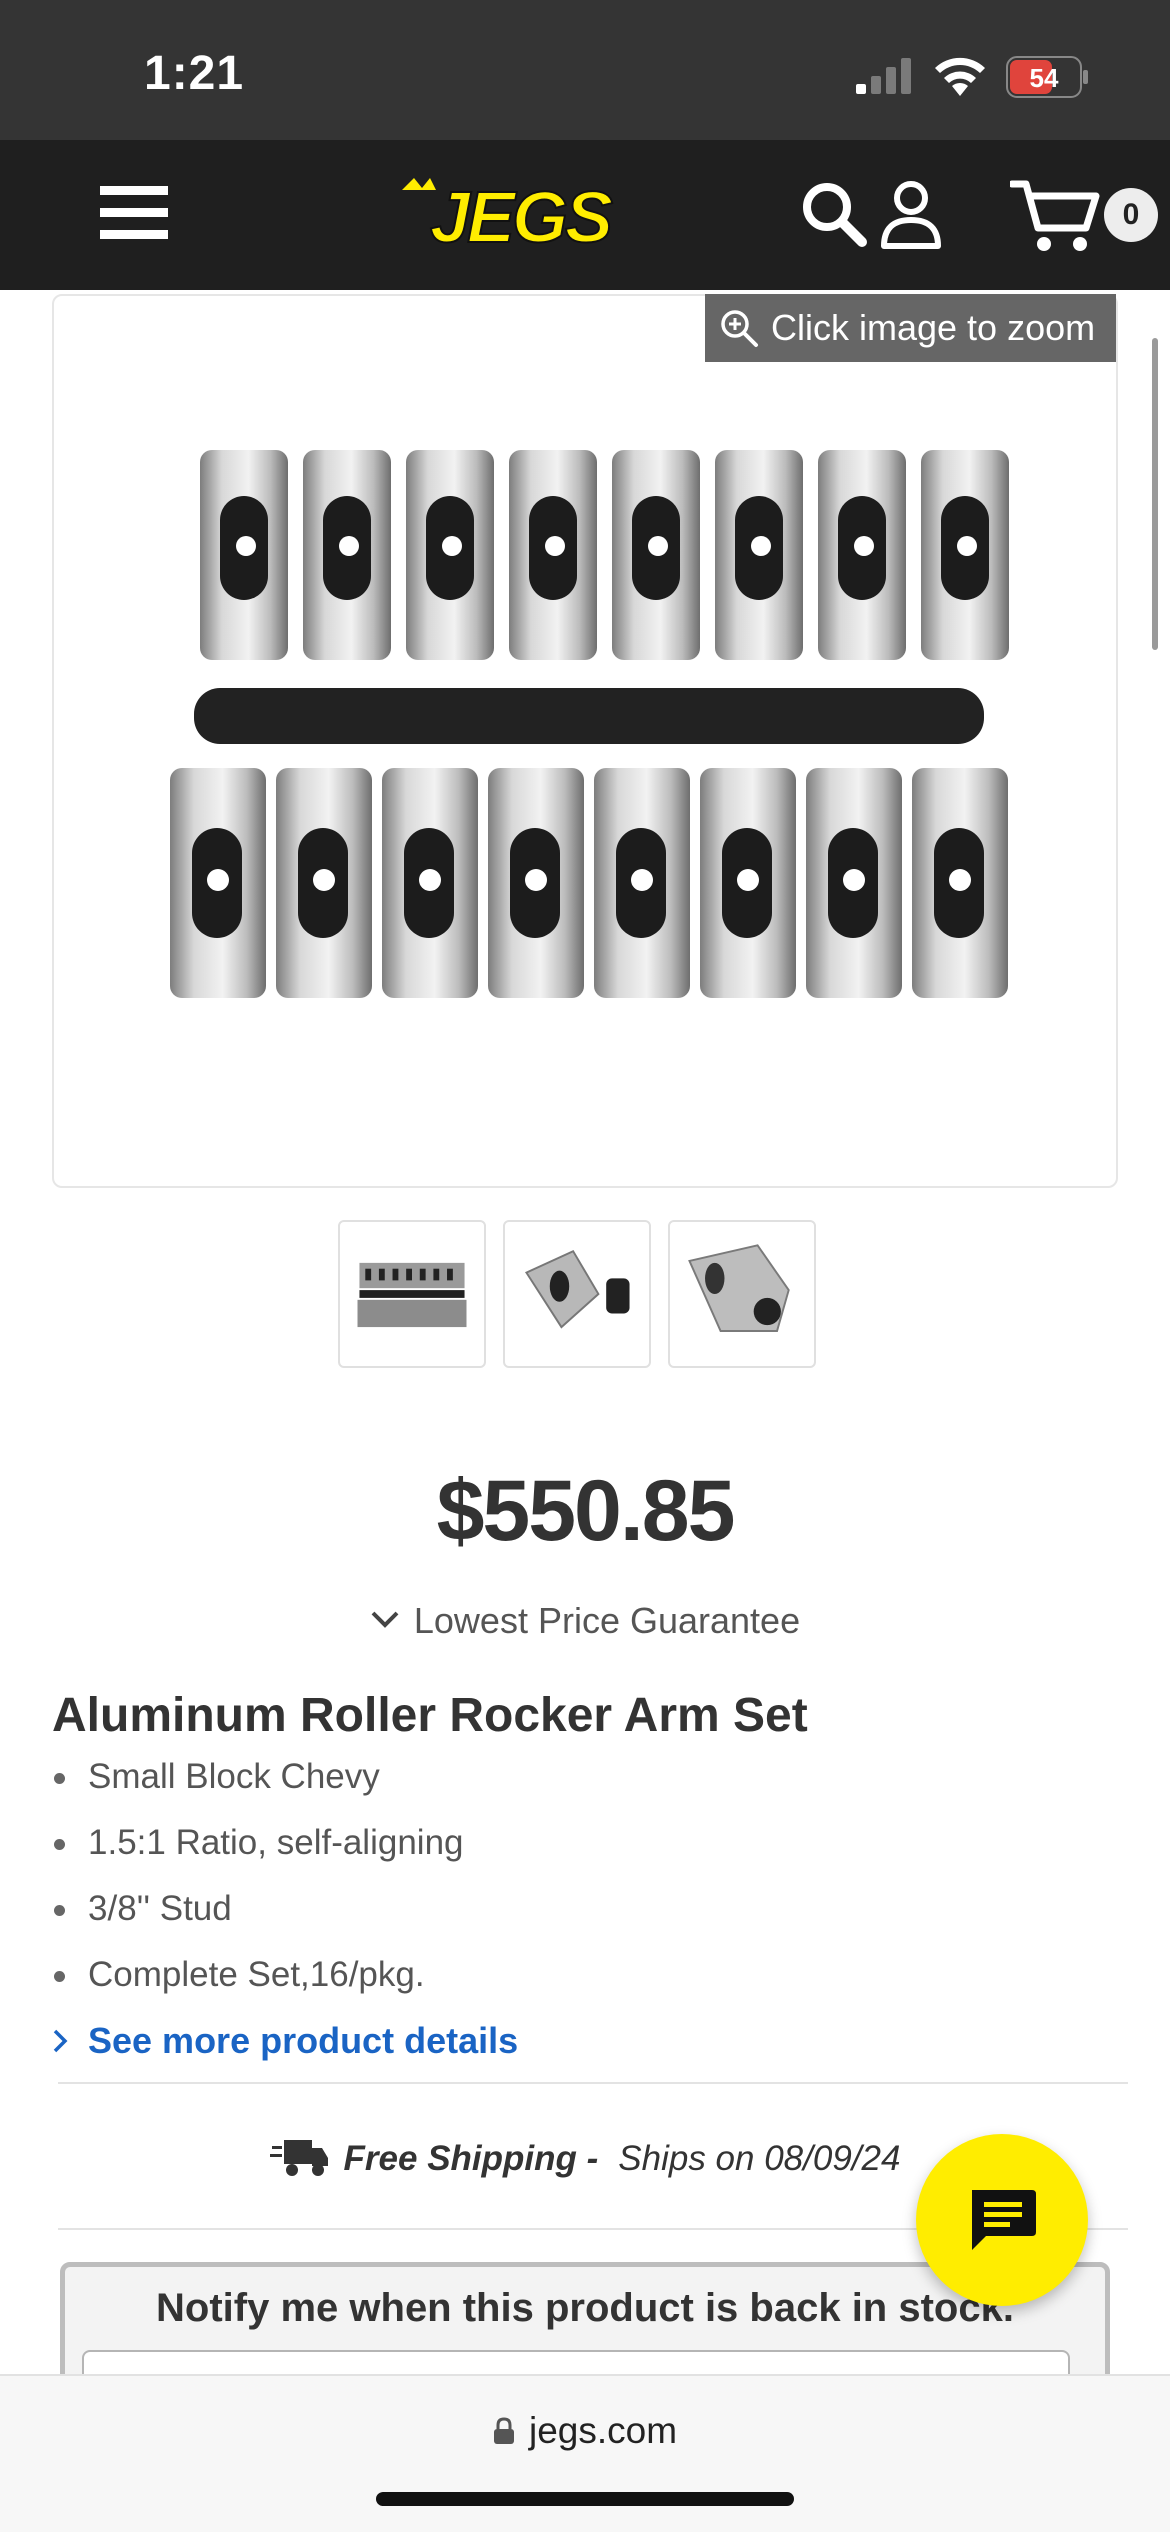 This screenshot has height=2532, width=1170. I want to click on ship-date: Ships on 08/09/24, so click(759, 2158).